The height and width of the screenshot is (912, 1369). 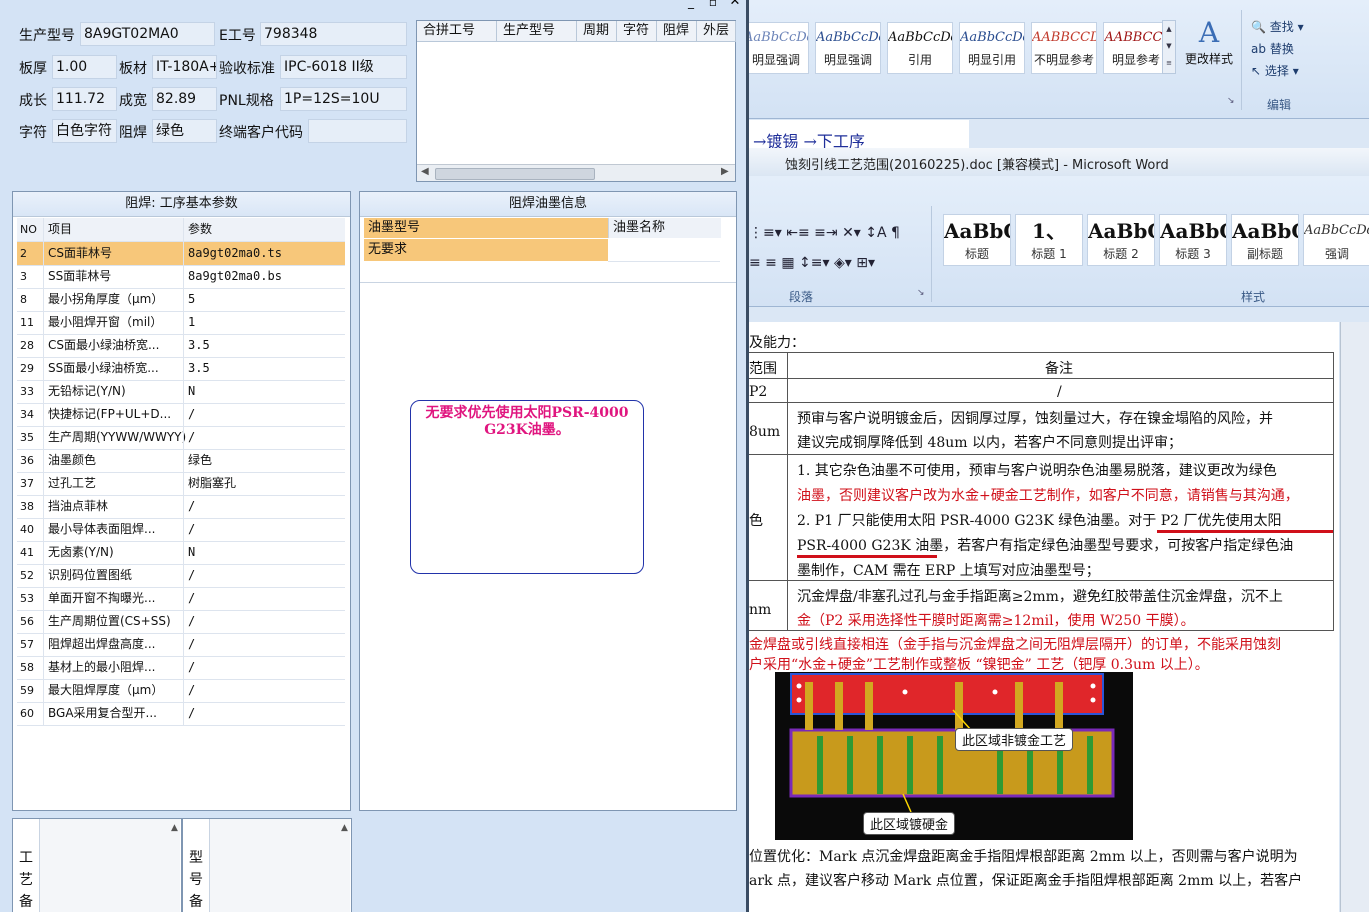 I want to click on heading-style-button: AaBbC 标题, so click(x=977, y=240).